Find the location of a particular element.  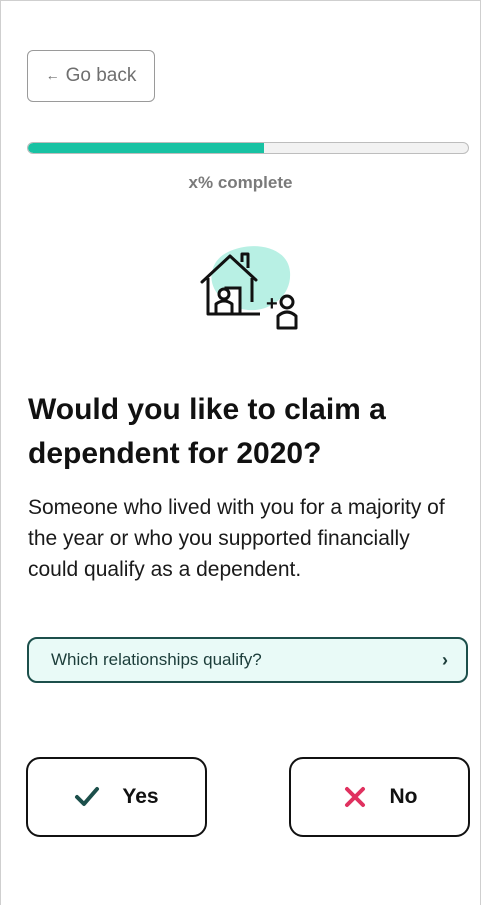

checkmark-icon is located at coordinates (87, 797).